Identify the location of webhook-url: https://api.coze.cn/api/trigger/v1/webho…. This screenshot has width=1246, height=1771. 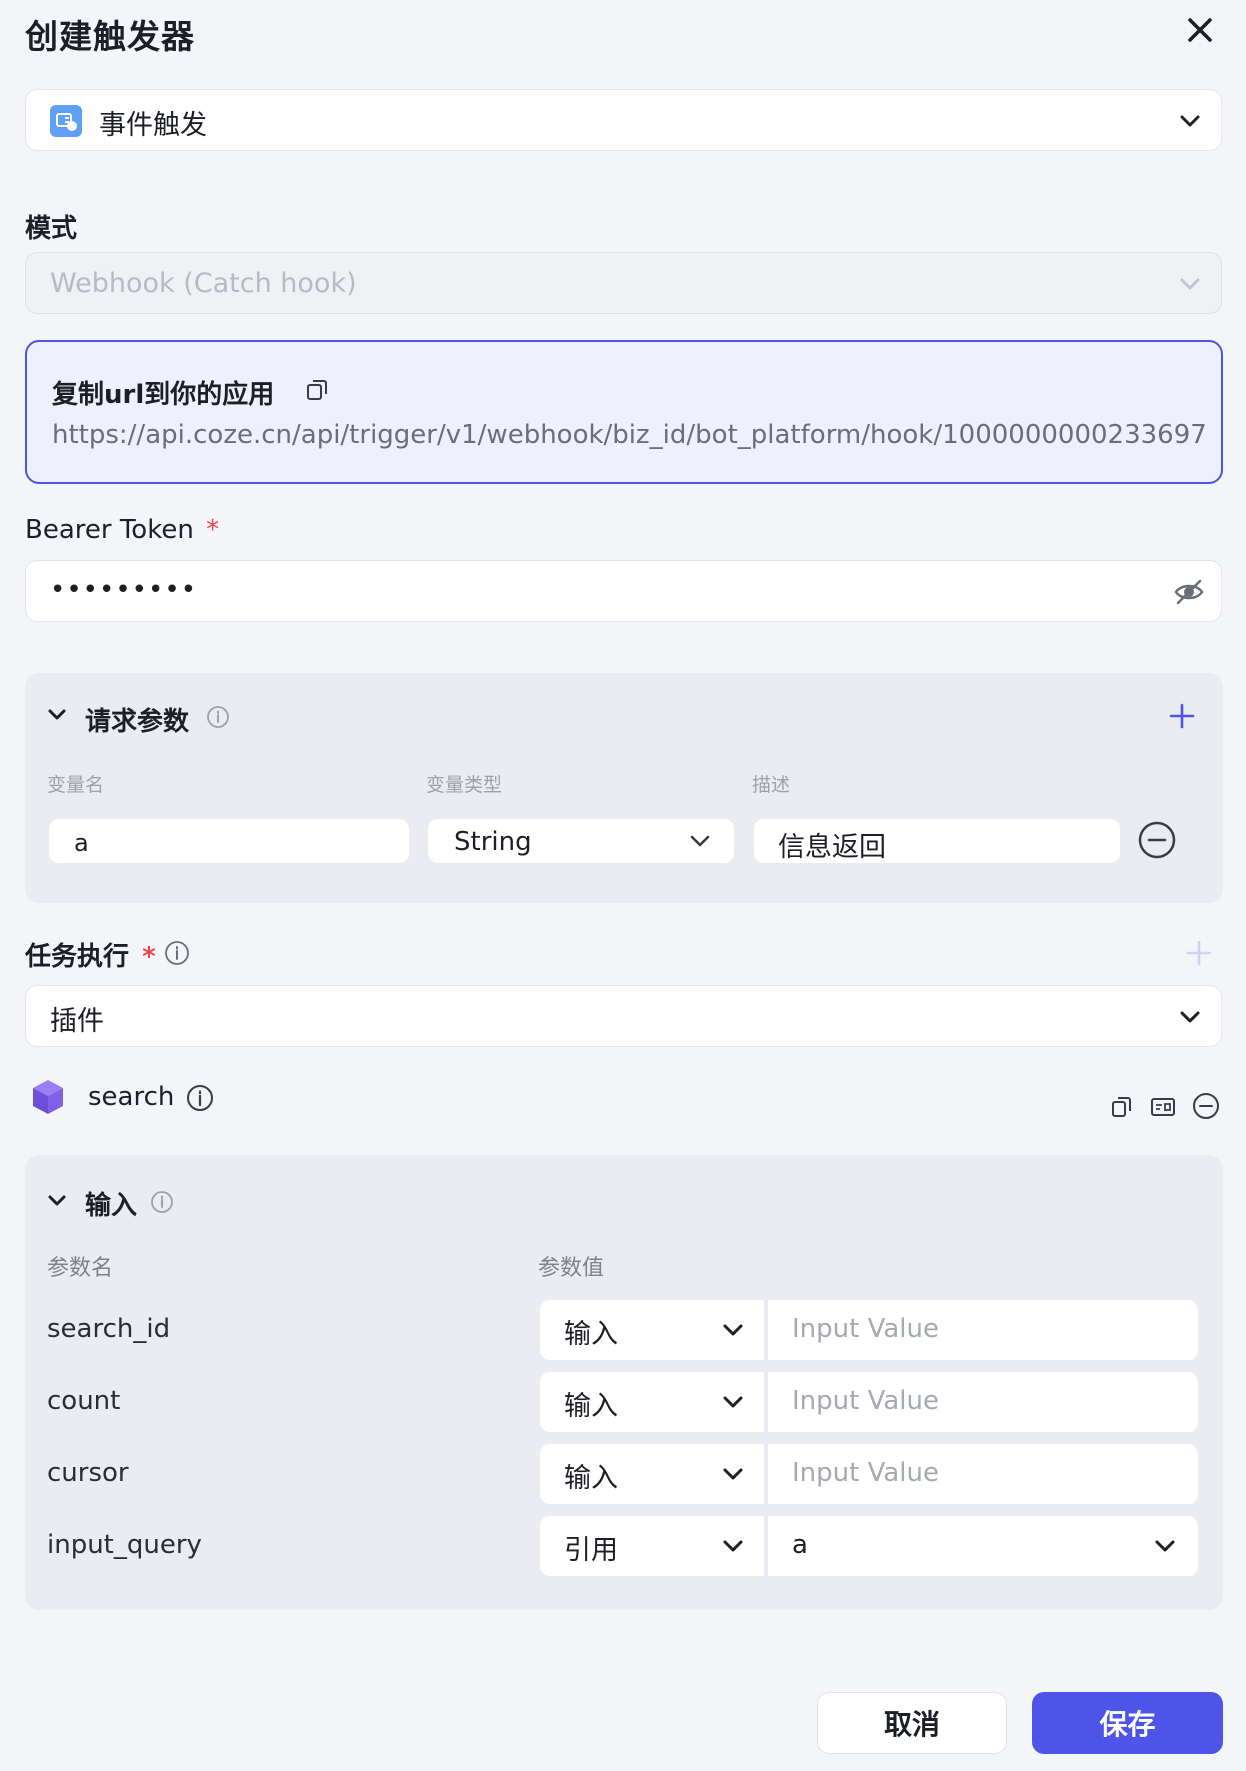
(629, 435).